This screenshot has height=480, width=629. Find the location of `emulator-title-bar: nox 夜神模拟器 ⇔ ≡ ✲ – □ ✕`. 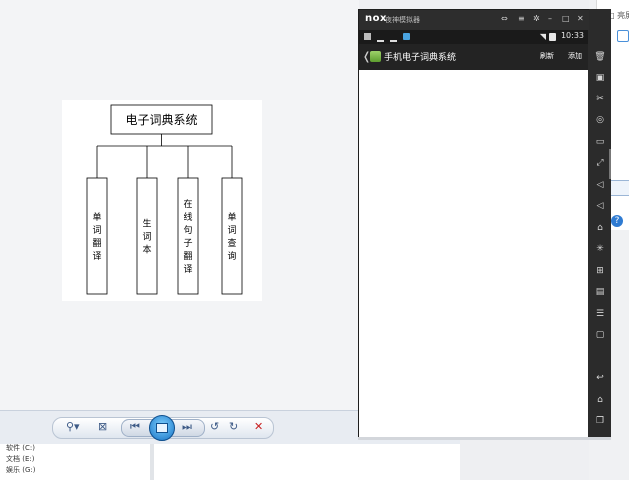

emulator-title-bar: nox 夜神模拟器 ⇔ ≡ ✲ – □ ✕ is located at coordinates (474, 20).